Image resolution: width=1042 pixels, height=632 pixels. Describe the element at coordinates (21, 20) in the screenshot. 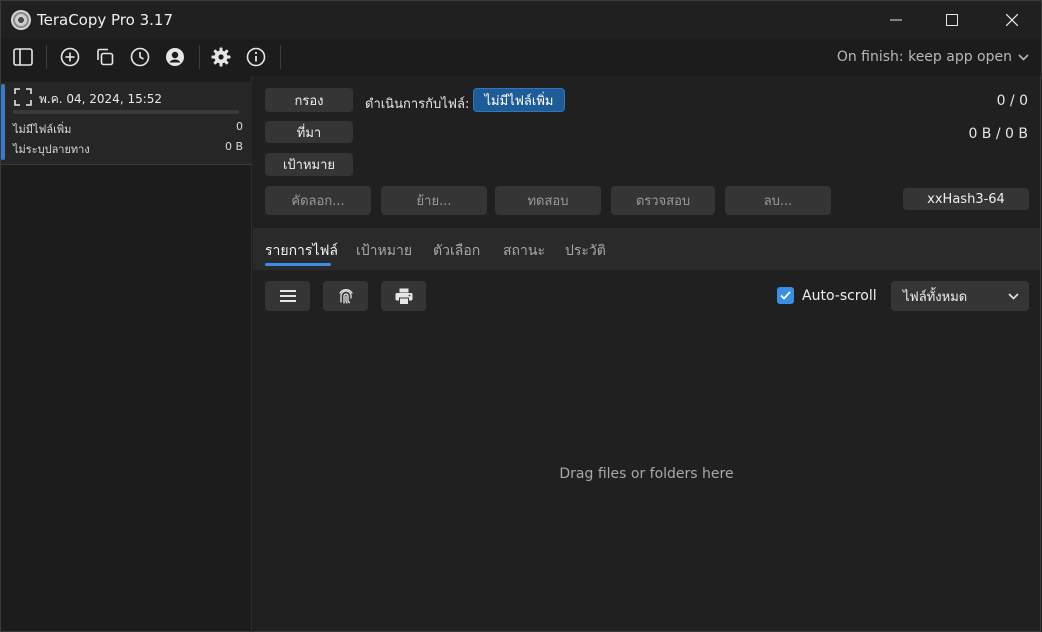

I see `app-icon` at that location.